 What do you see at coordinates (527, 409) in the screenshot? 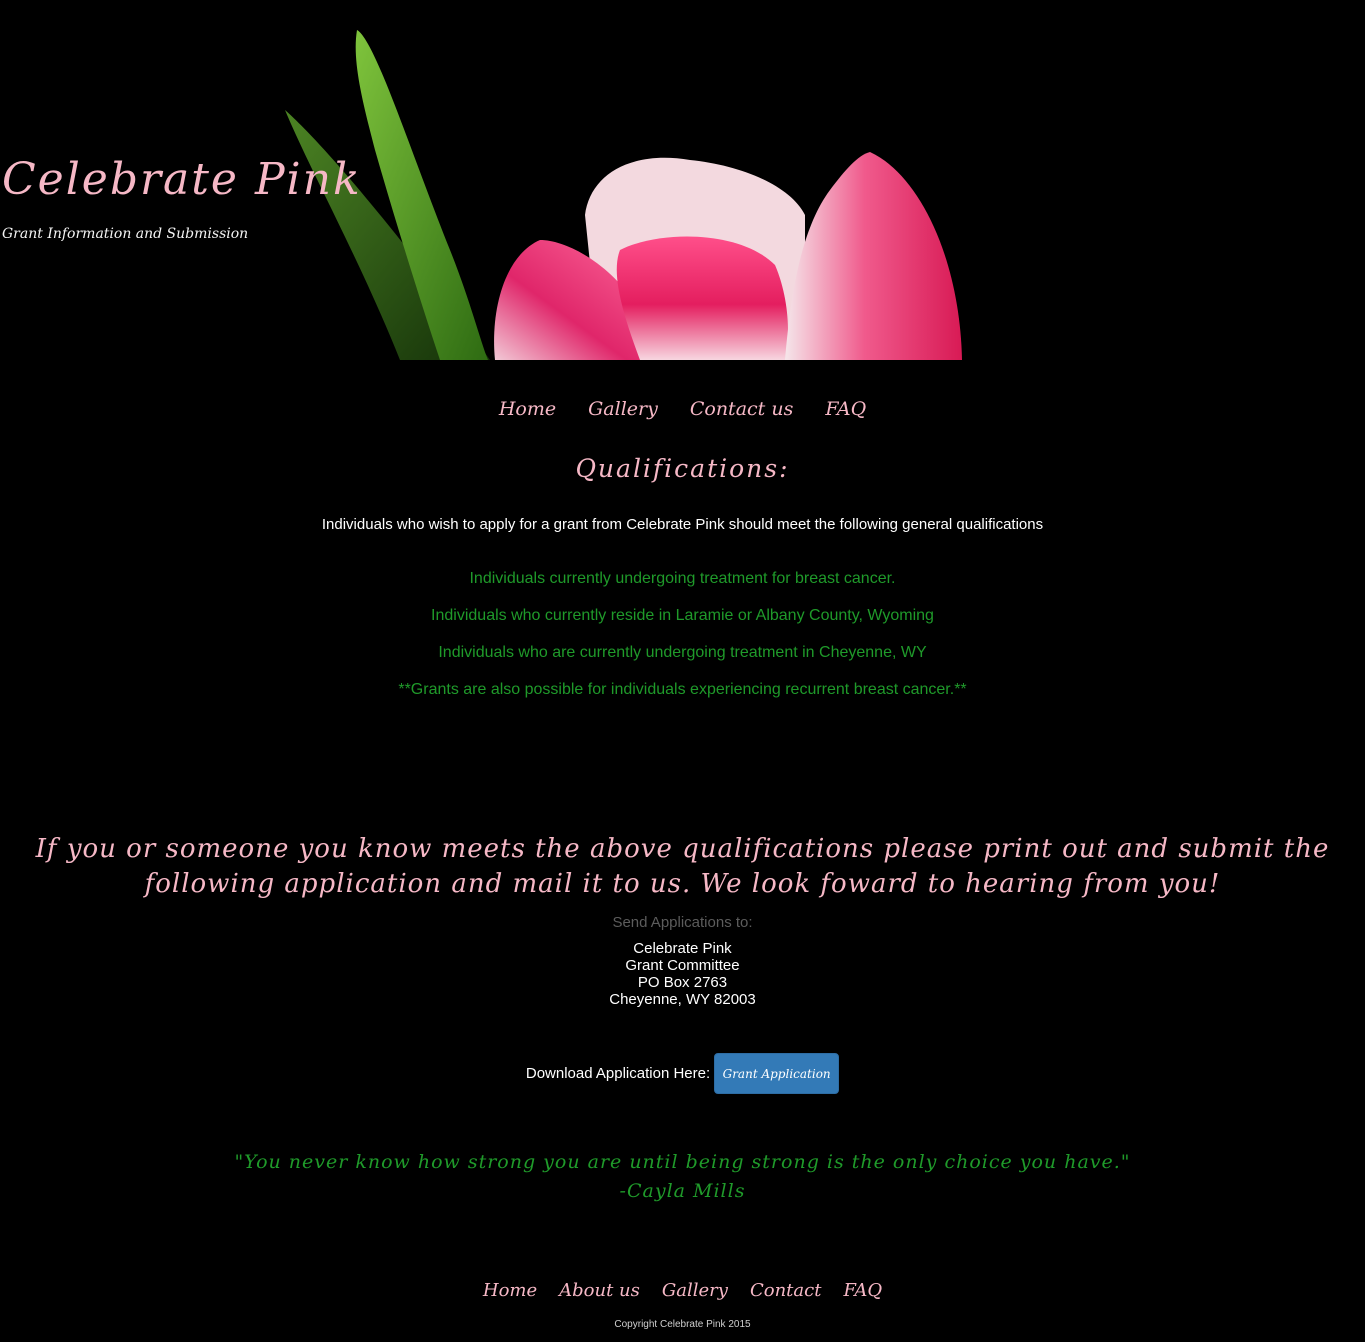
I see `nav-link-home: Home` at bounding box center [527, 409].